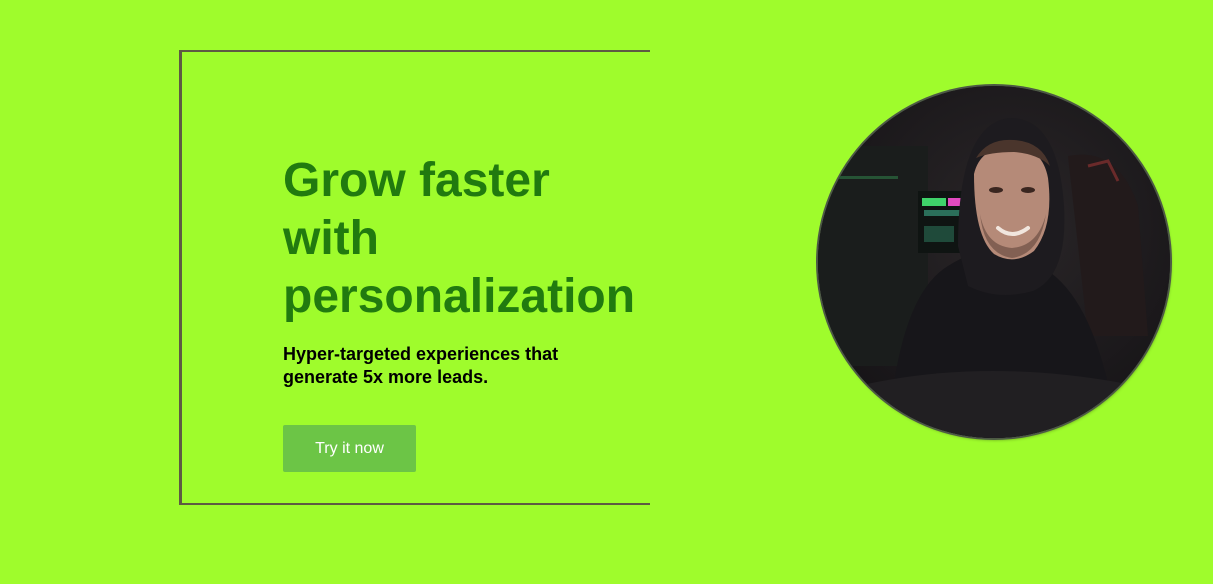 The height and width of the screenshot is (584, 1213). I want to click on page-title: Grow faster with personalization, so click(483, 239).